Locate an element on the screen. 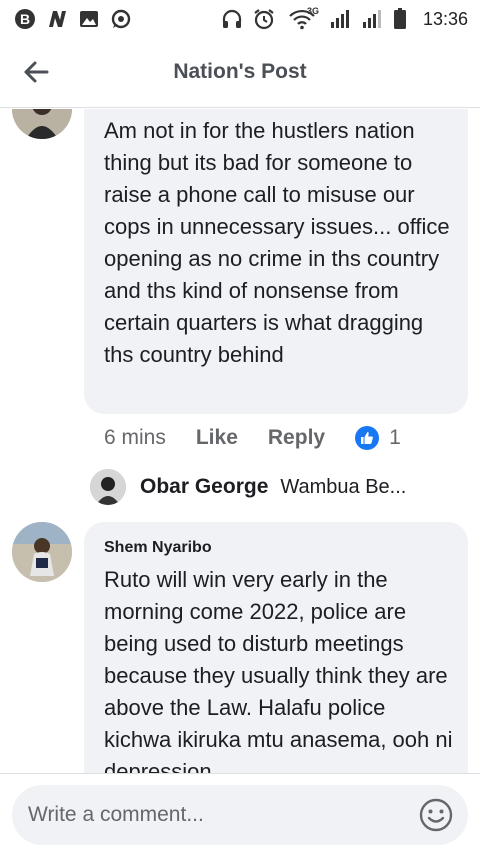 Image resolution: width=480 pixels, height=854 pixels. battery-icon is located at coordinates (400, 19).